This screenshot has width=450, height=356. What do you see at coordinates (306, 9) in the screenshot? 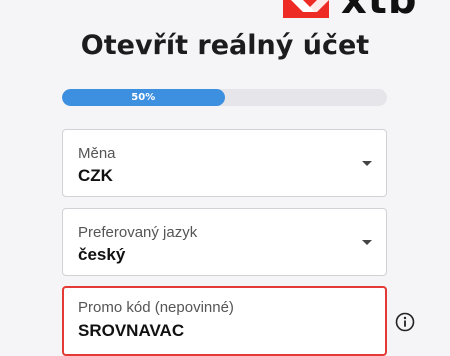
I see `xtb-logo-mark-icon` at bounding box center [306, 9].